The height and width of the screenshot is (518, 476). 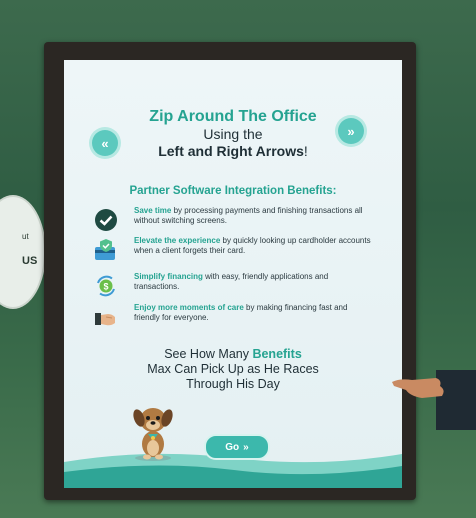 What do you see at coordinates (418, 388) in the screenshot?
I see `pointing-hand` at bounding box center [418, 388].